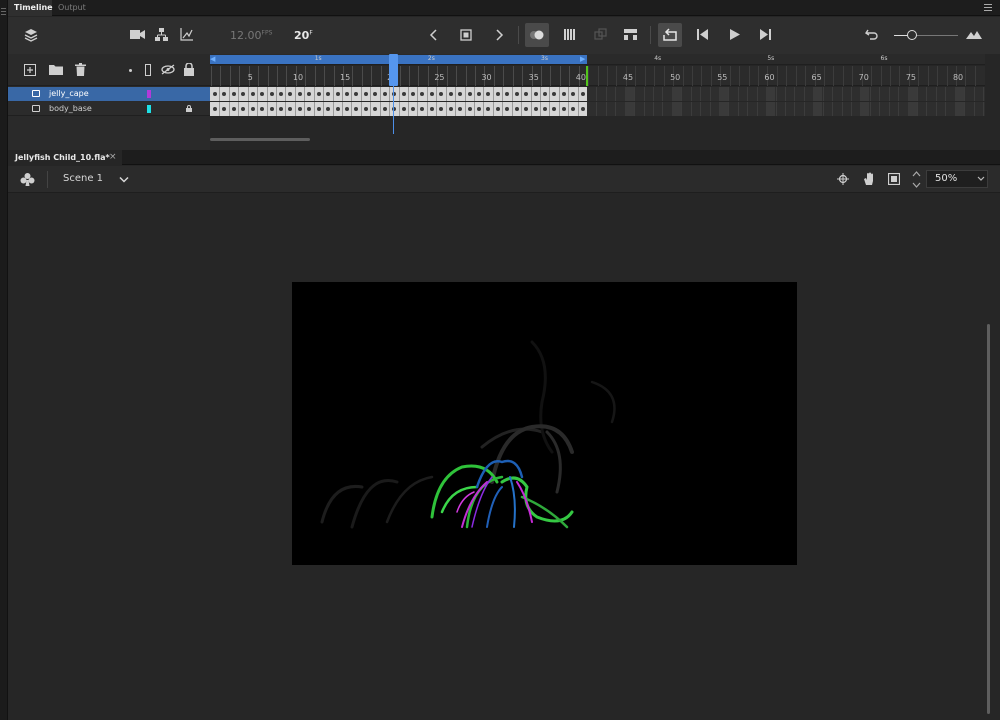  I want to click on camera-icon, so click(137, 34).